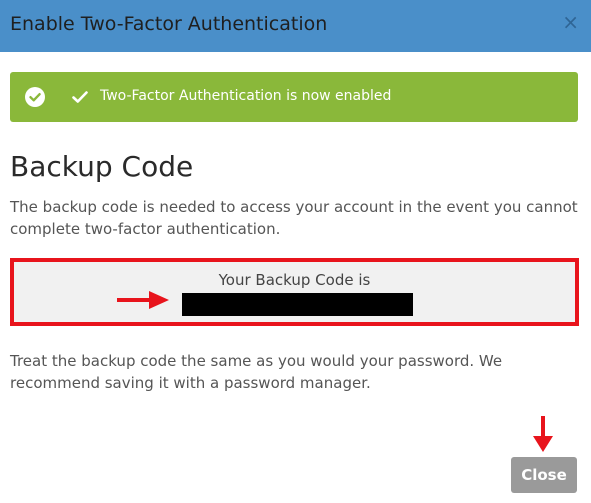 This screenshot has width=591, height=503. I want to click on dialog-title: Enable Two-Factor Authentication, so click(169, 24).